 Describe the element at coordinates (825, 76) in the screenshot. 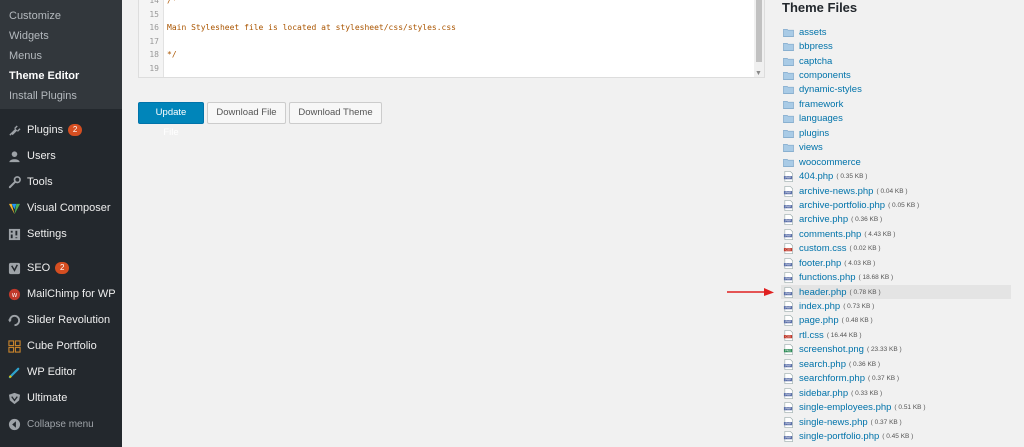

I see `folder-name: components` at that location.